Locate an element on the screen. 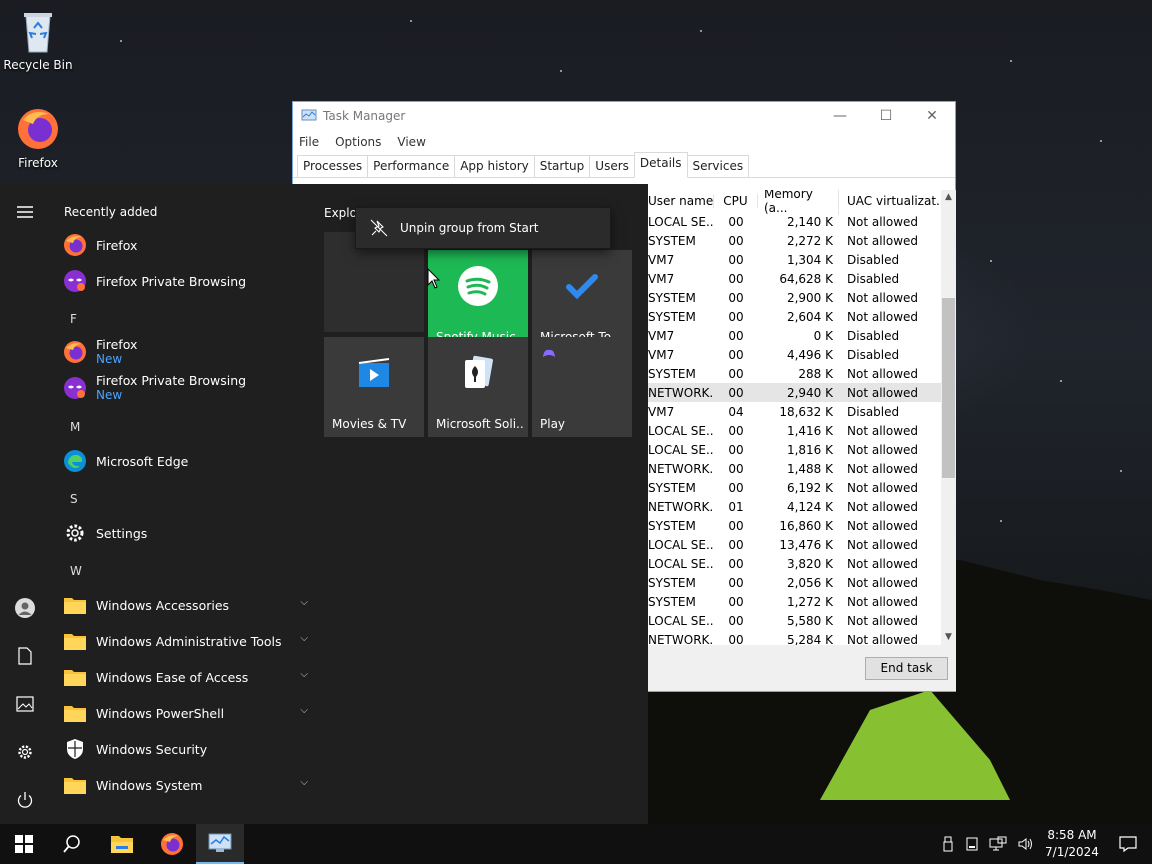 The height and width of the screenshot is (864, 1152). pictures-icon is located at coordinates (25, 704).